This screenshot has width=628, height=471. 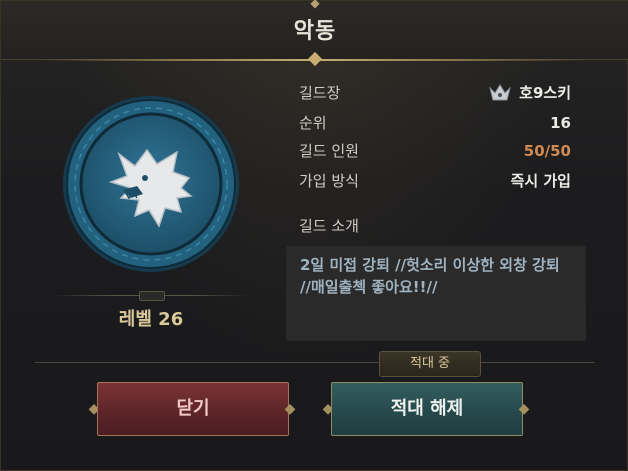 I want to click on guild-intro-box: 2일 미접 강퇴 //헛소리 이상한 외창 강퇴 //매일출첵 좋아요!!//, so click(x=436, y=293).